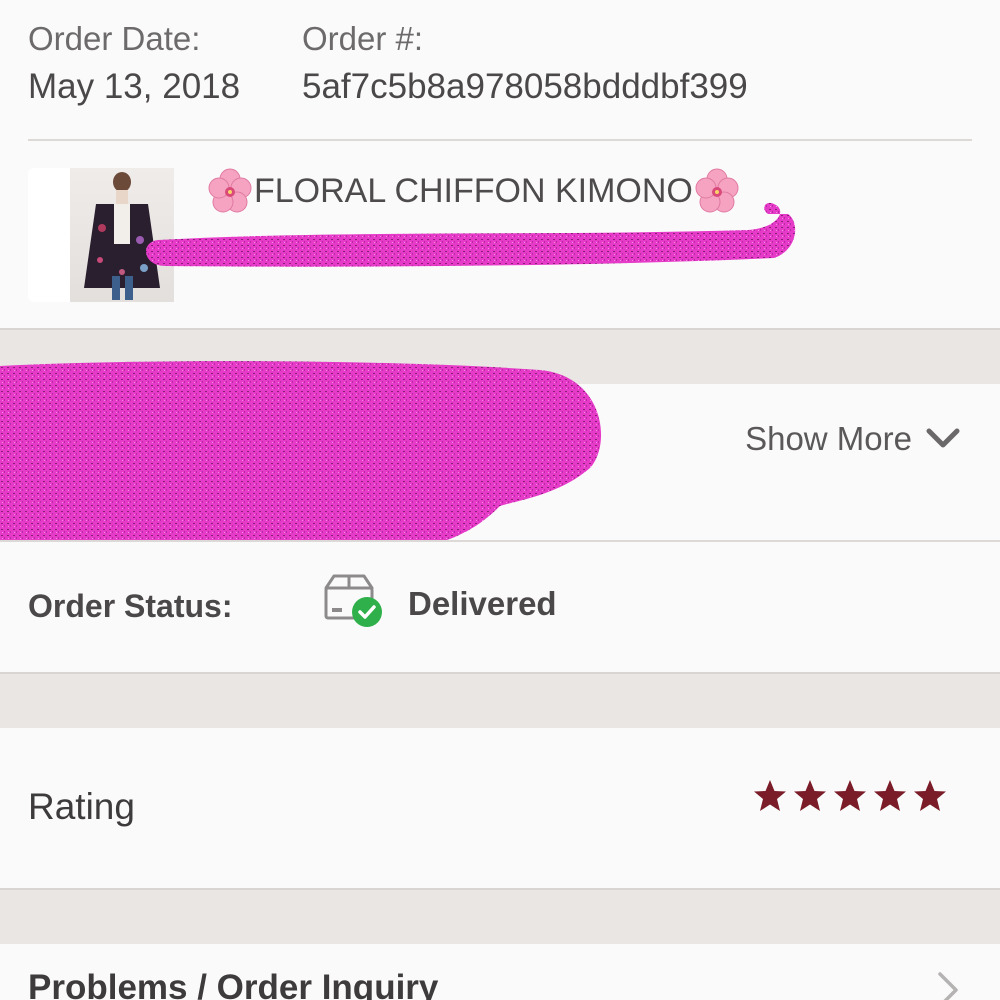  Describe the element at coordinates (134, 86) in the screenshot. I see `order-date-value: May 13, 2018` at that location.